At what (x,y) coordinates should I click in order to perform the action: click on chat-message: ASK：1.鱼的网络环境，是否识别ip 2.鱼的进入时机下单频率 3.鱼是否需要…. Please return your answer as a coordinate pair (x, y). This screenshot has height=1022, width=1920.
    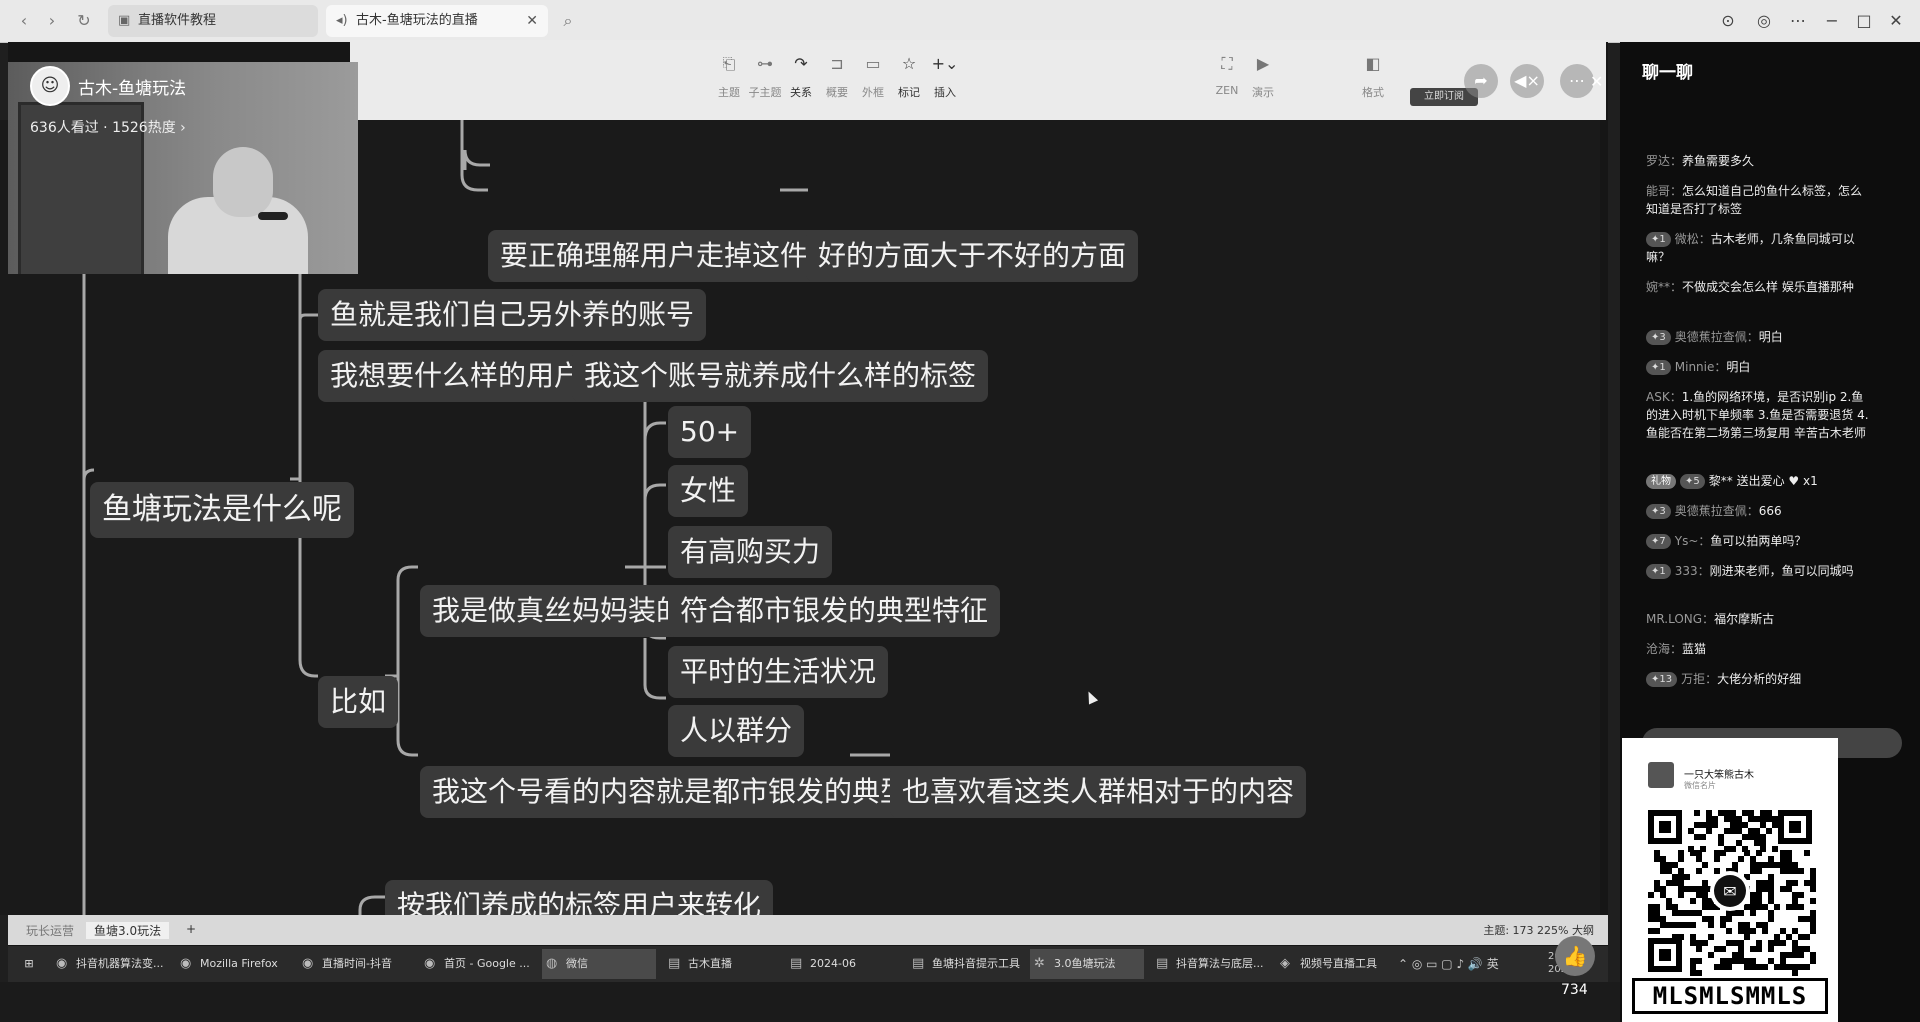
    Looking at the image, I should click on (1757, 415).